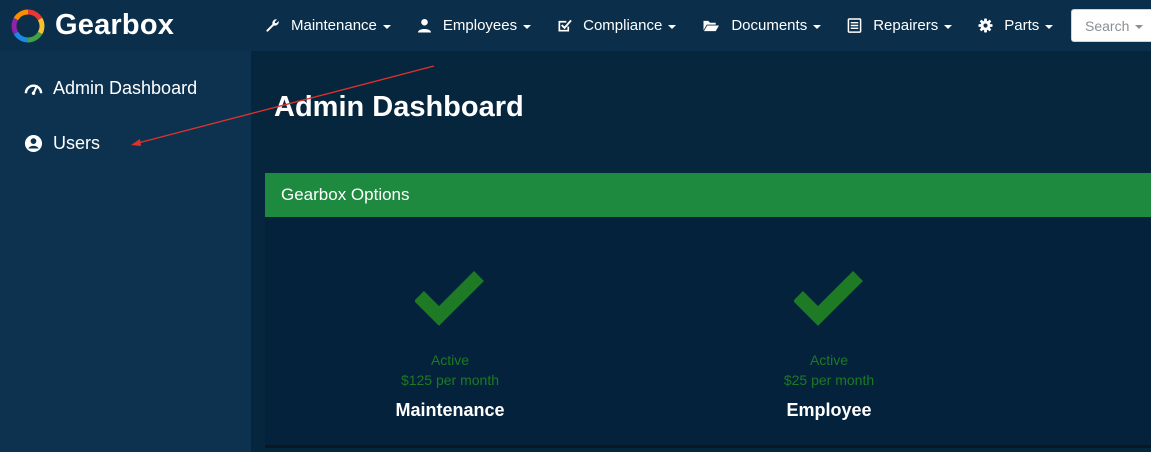  Describe the element at coordinates (28, 25) in the screenshot. I see `gearbox-logo-icon` at that location.